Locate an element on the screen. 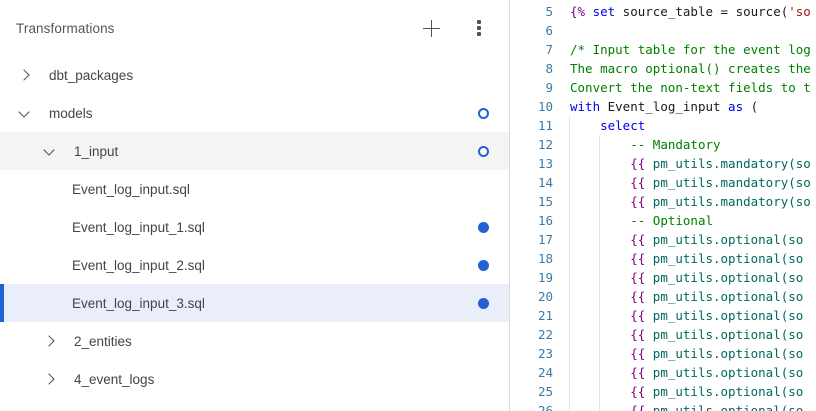  code-line-17: 17 {{ pm_utils.optional(so is located at coordinates (663, 239).